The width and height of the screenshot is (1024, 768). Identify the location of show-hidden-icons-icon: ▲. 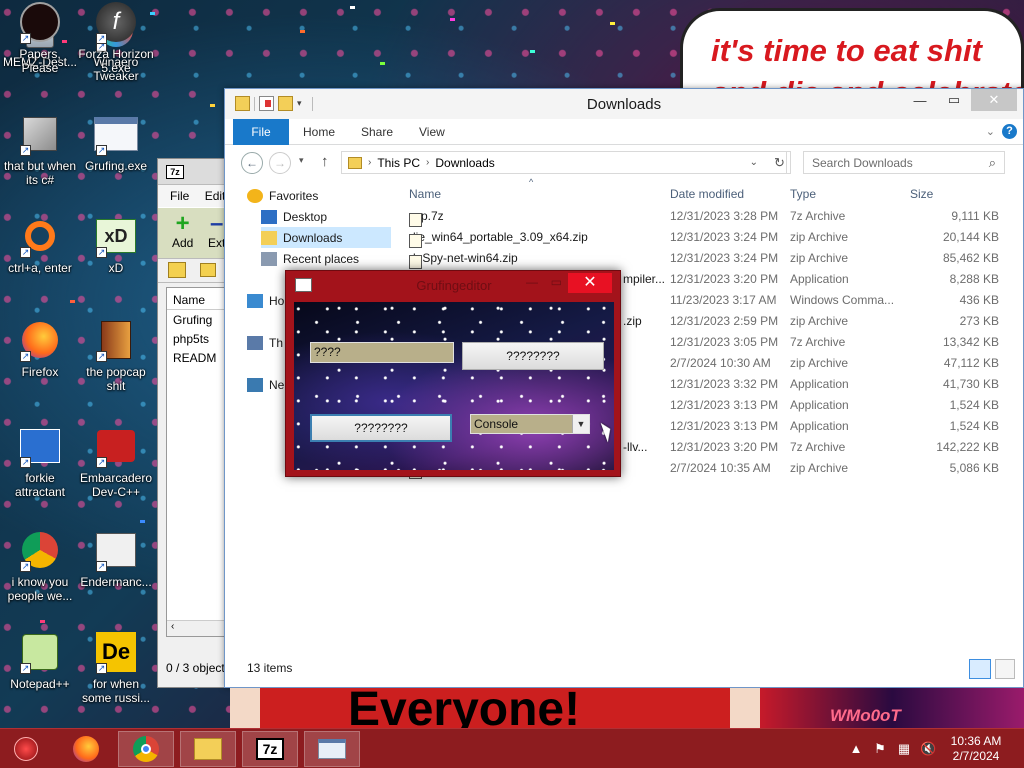
(856, 749).